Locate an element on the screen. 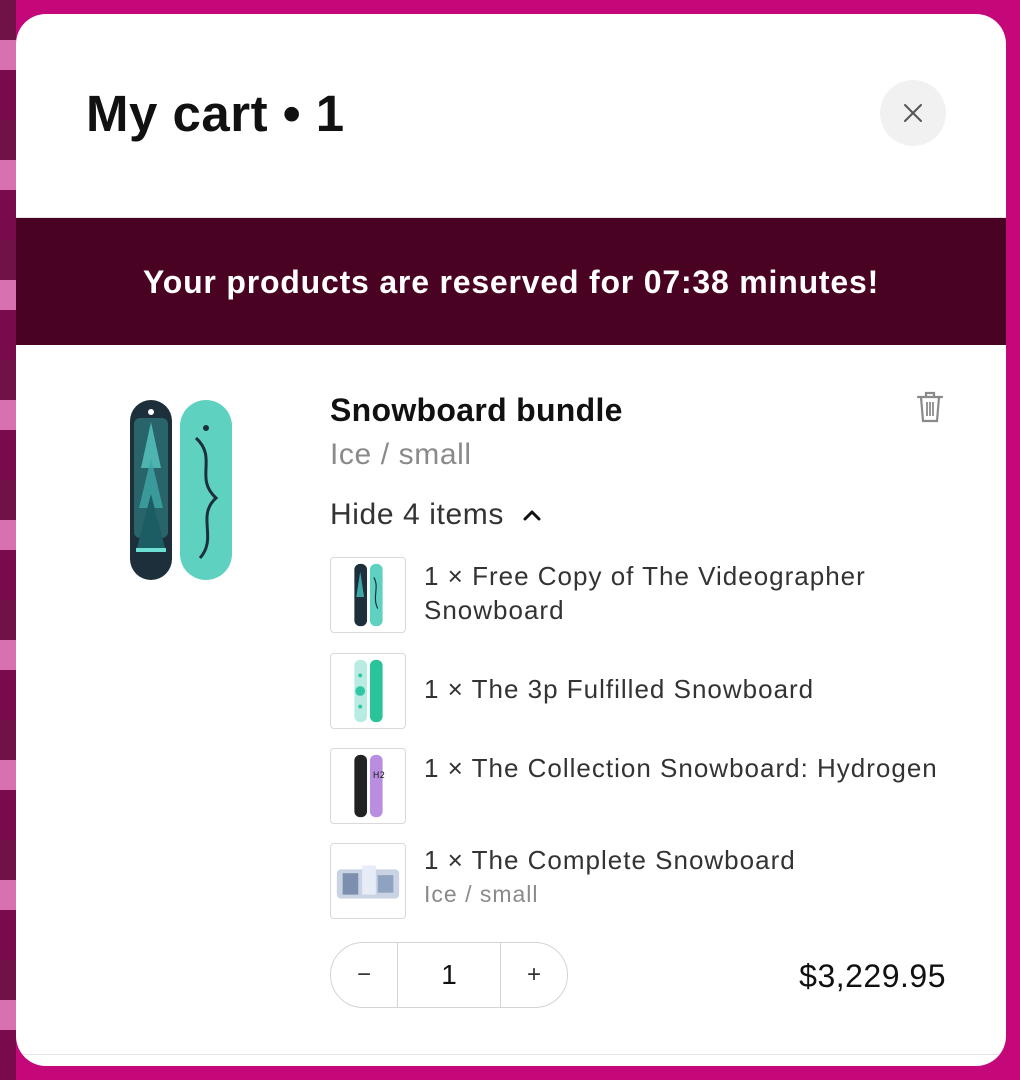  close-icon is located at coordinates (913, 113).